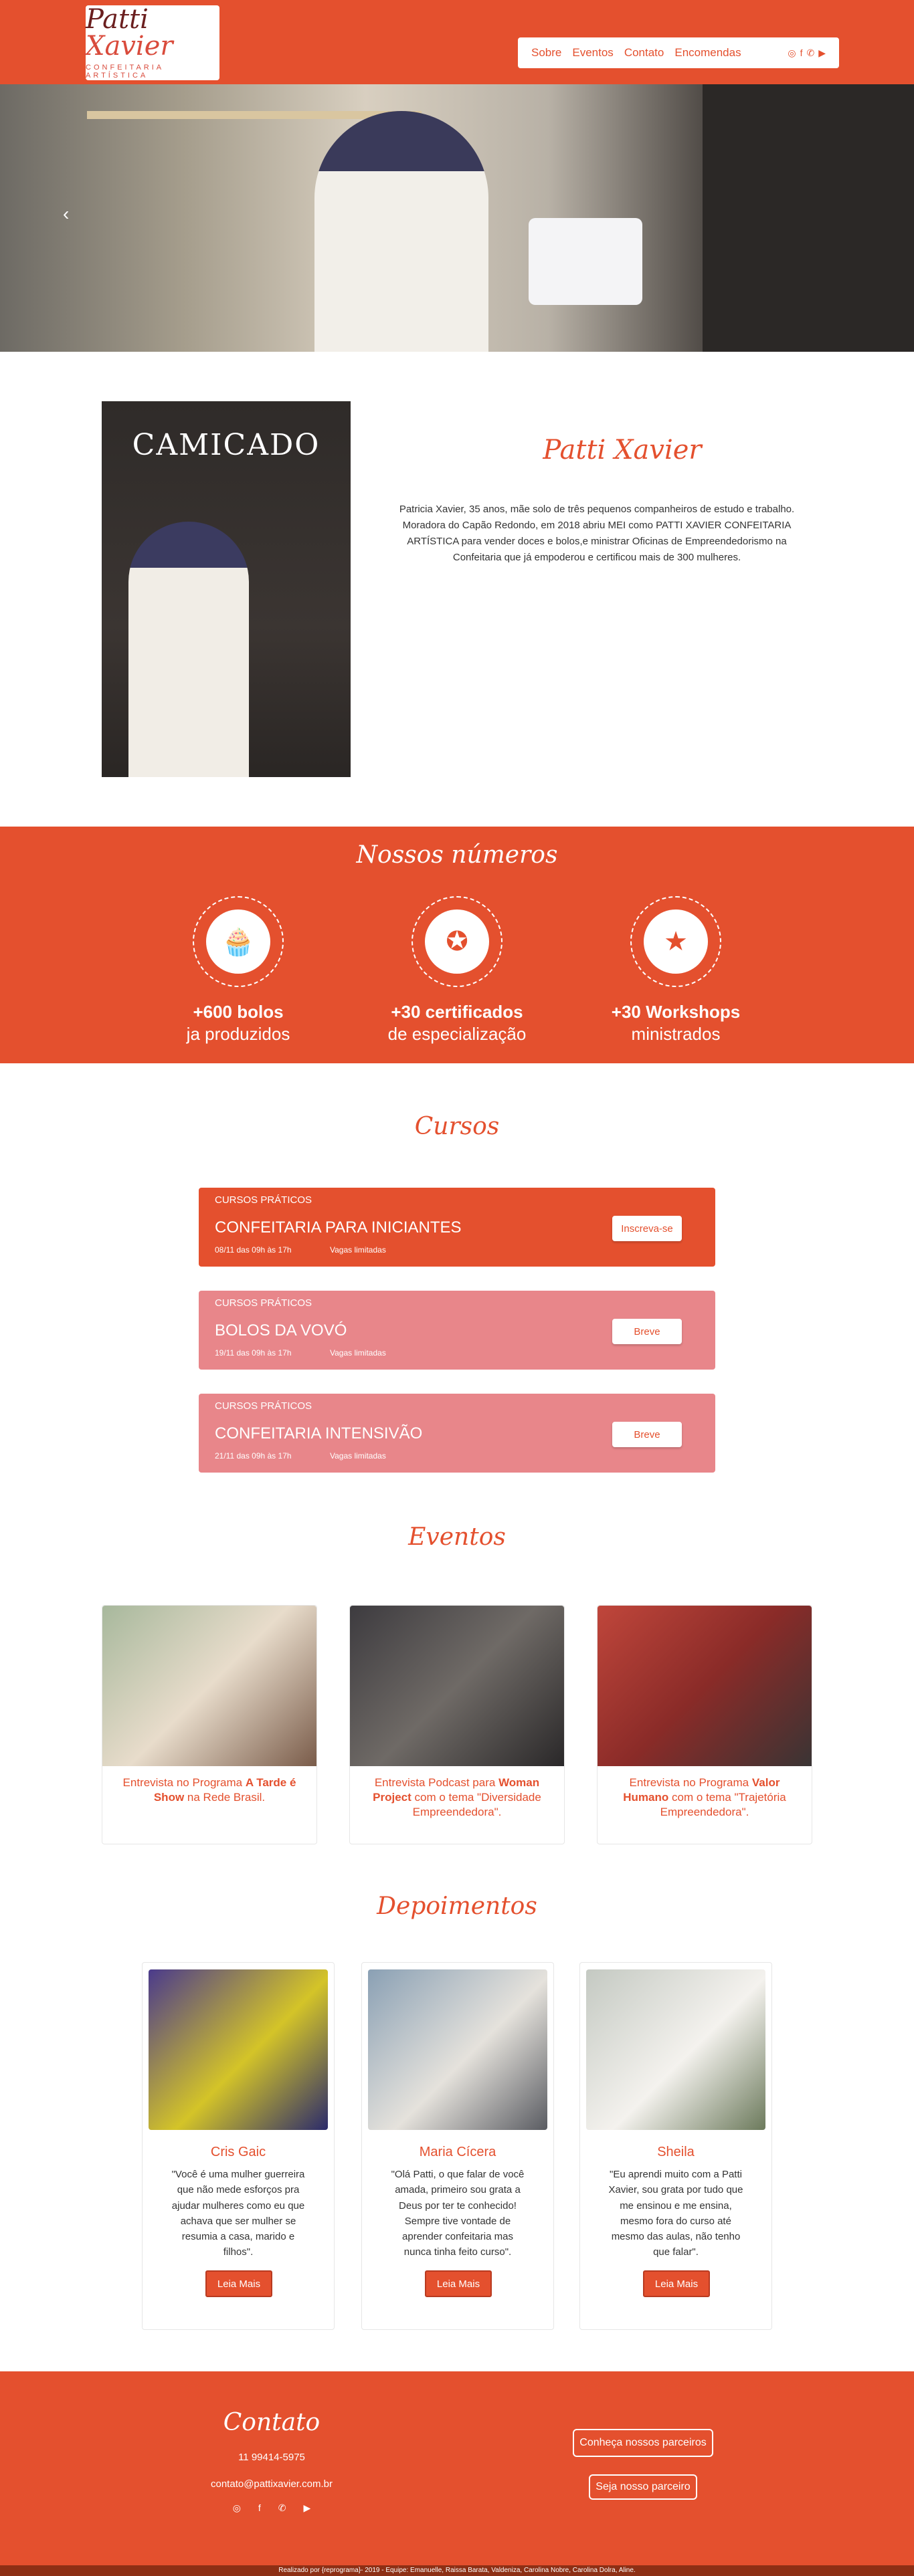 The image size is (914, 2576). What do you see at coordinates (271, 2508) in the screenshot?
I see `contact-social: ◎ f ✆ ▶` at bounding box center [271, 2508].